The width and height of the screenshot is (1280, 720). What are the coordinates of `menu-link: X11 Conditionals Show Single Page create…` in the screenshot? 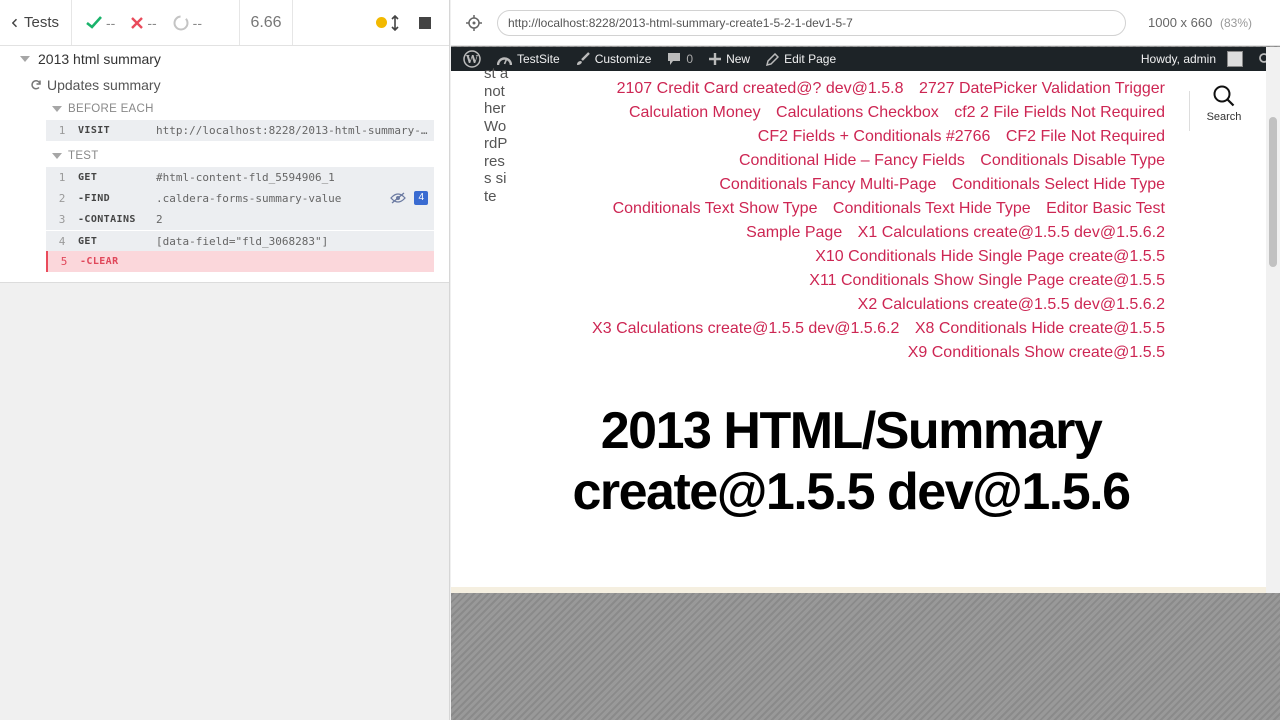 It's located at (987, 280).